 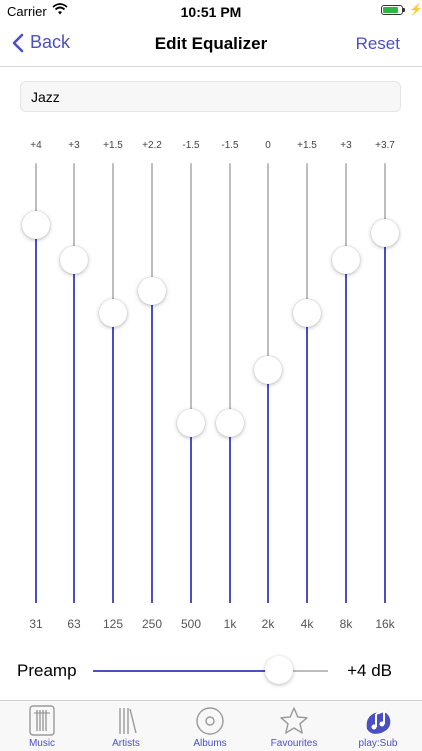 I want to click on tab-playsub: play:Sub, so click(x=378, y=726).